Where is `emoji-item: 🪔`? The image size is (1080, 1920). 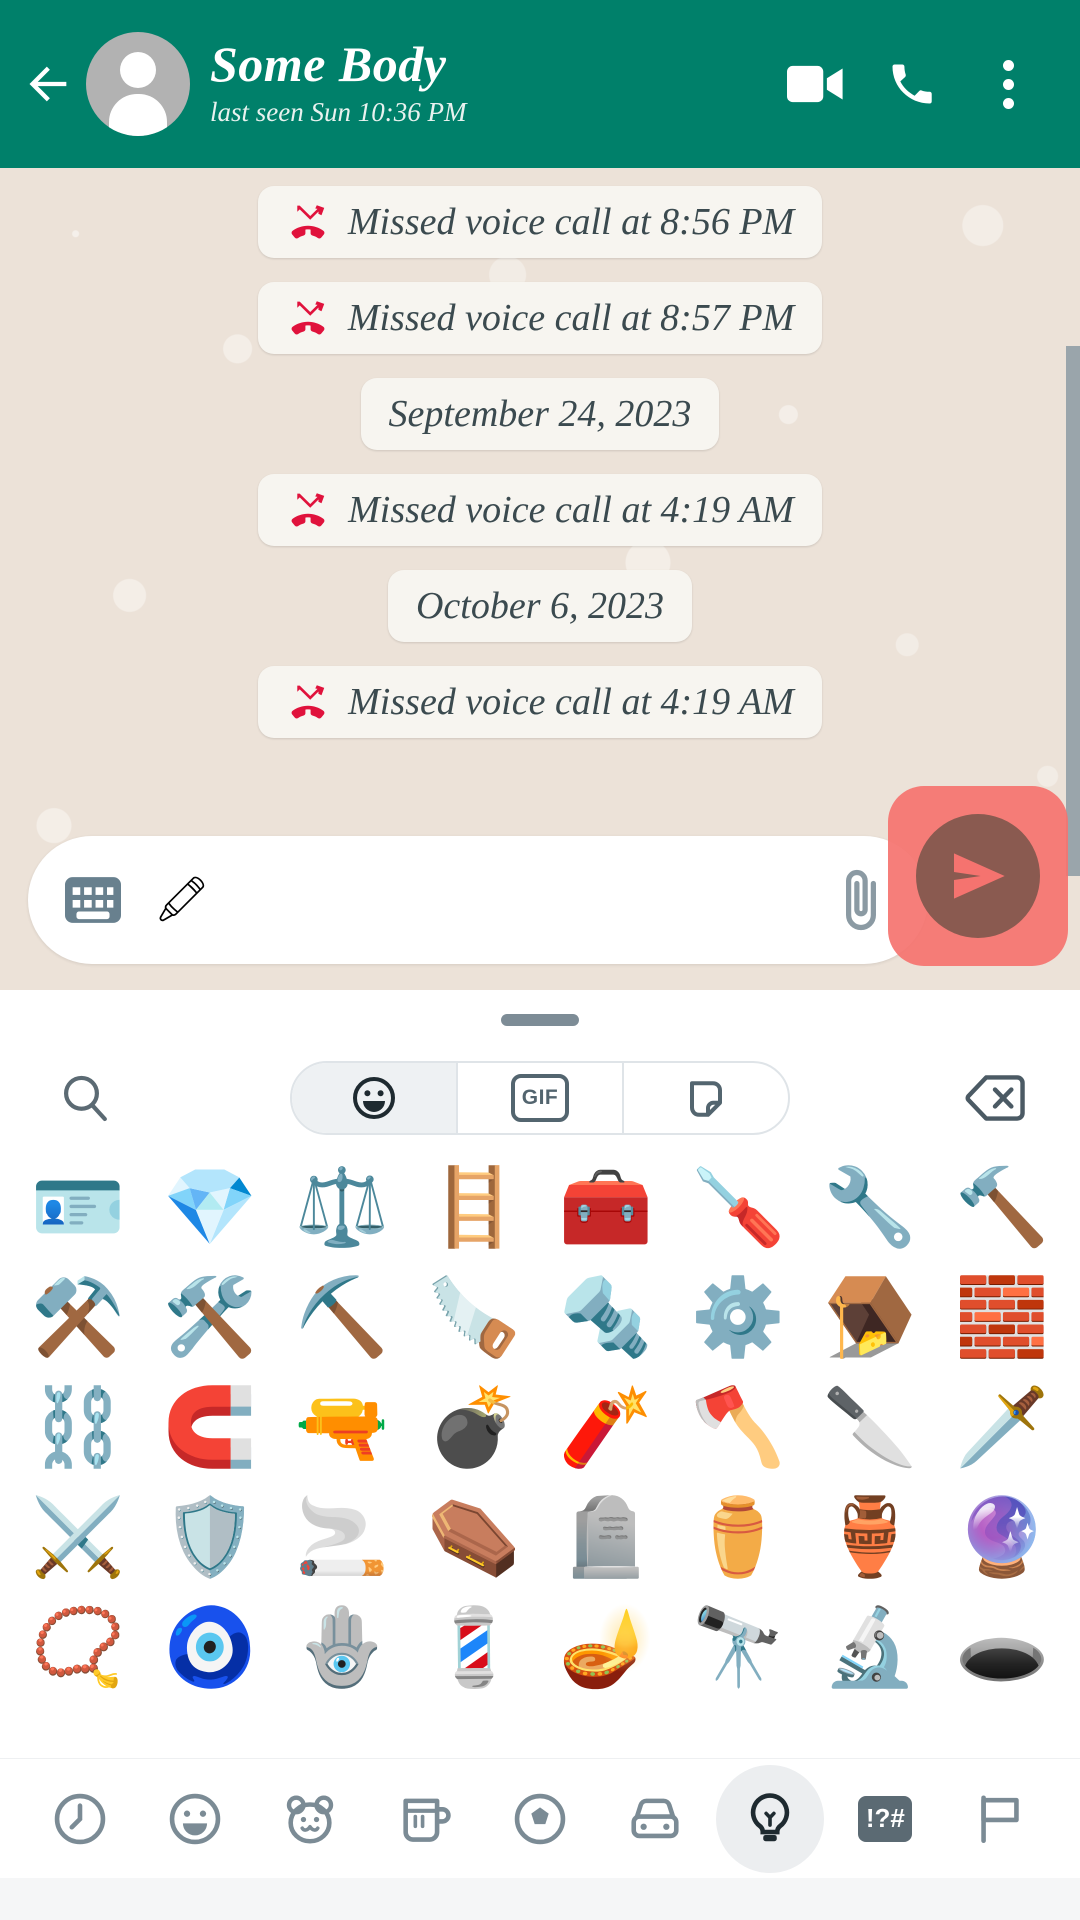
emoji-item: 🪔 is located at coordinates (606, 1647).